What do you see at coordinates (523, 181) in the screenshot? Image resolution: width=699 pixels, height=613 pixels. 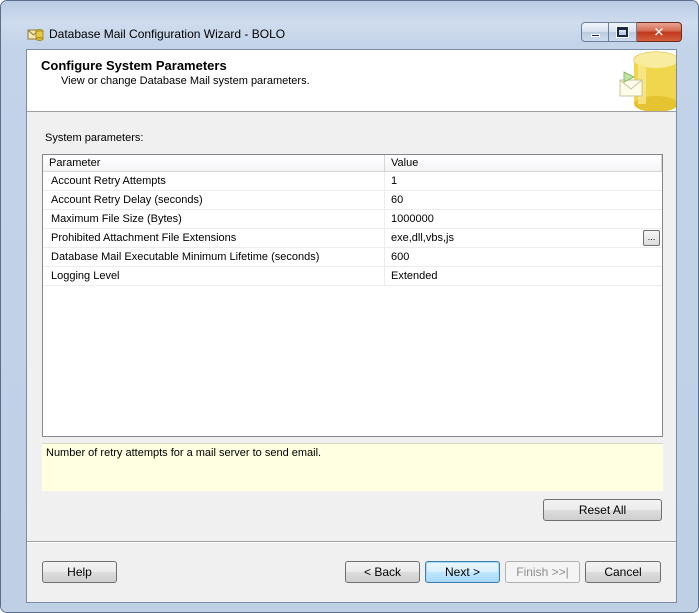 I see `value-cell: 1` at bounding box center [523, 181].